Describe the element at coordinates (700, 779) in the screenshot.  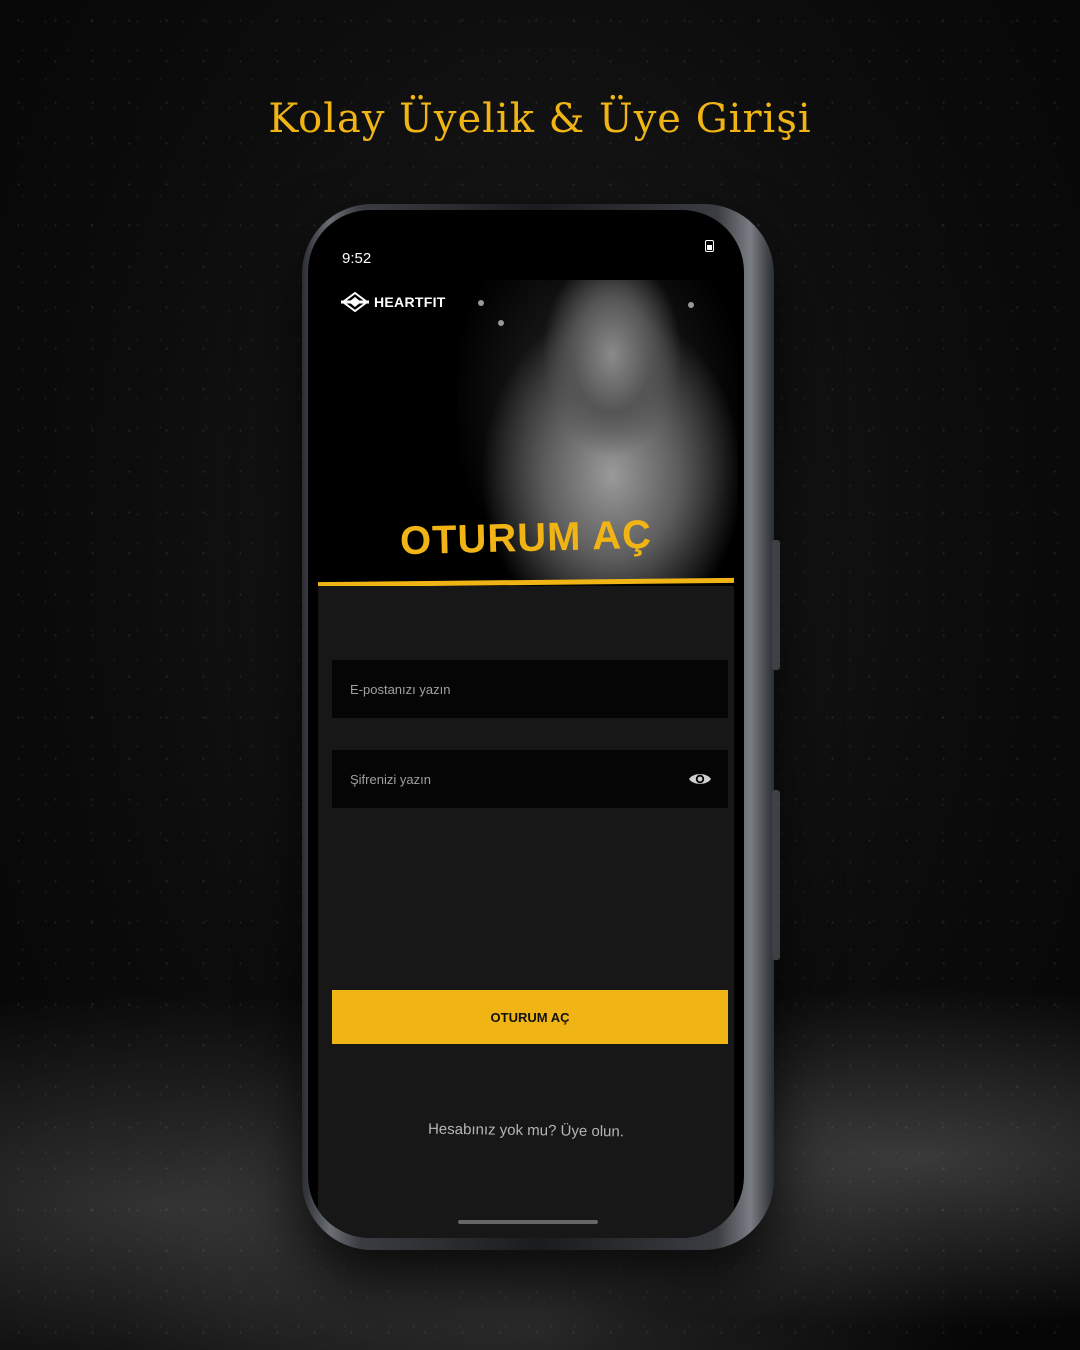
I see `eye-icon` at that location.